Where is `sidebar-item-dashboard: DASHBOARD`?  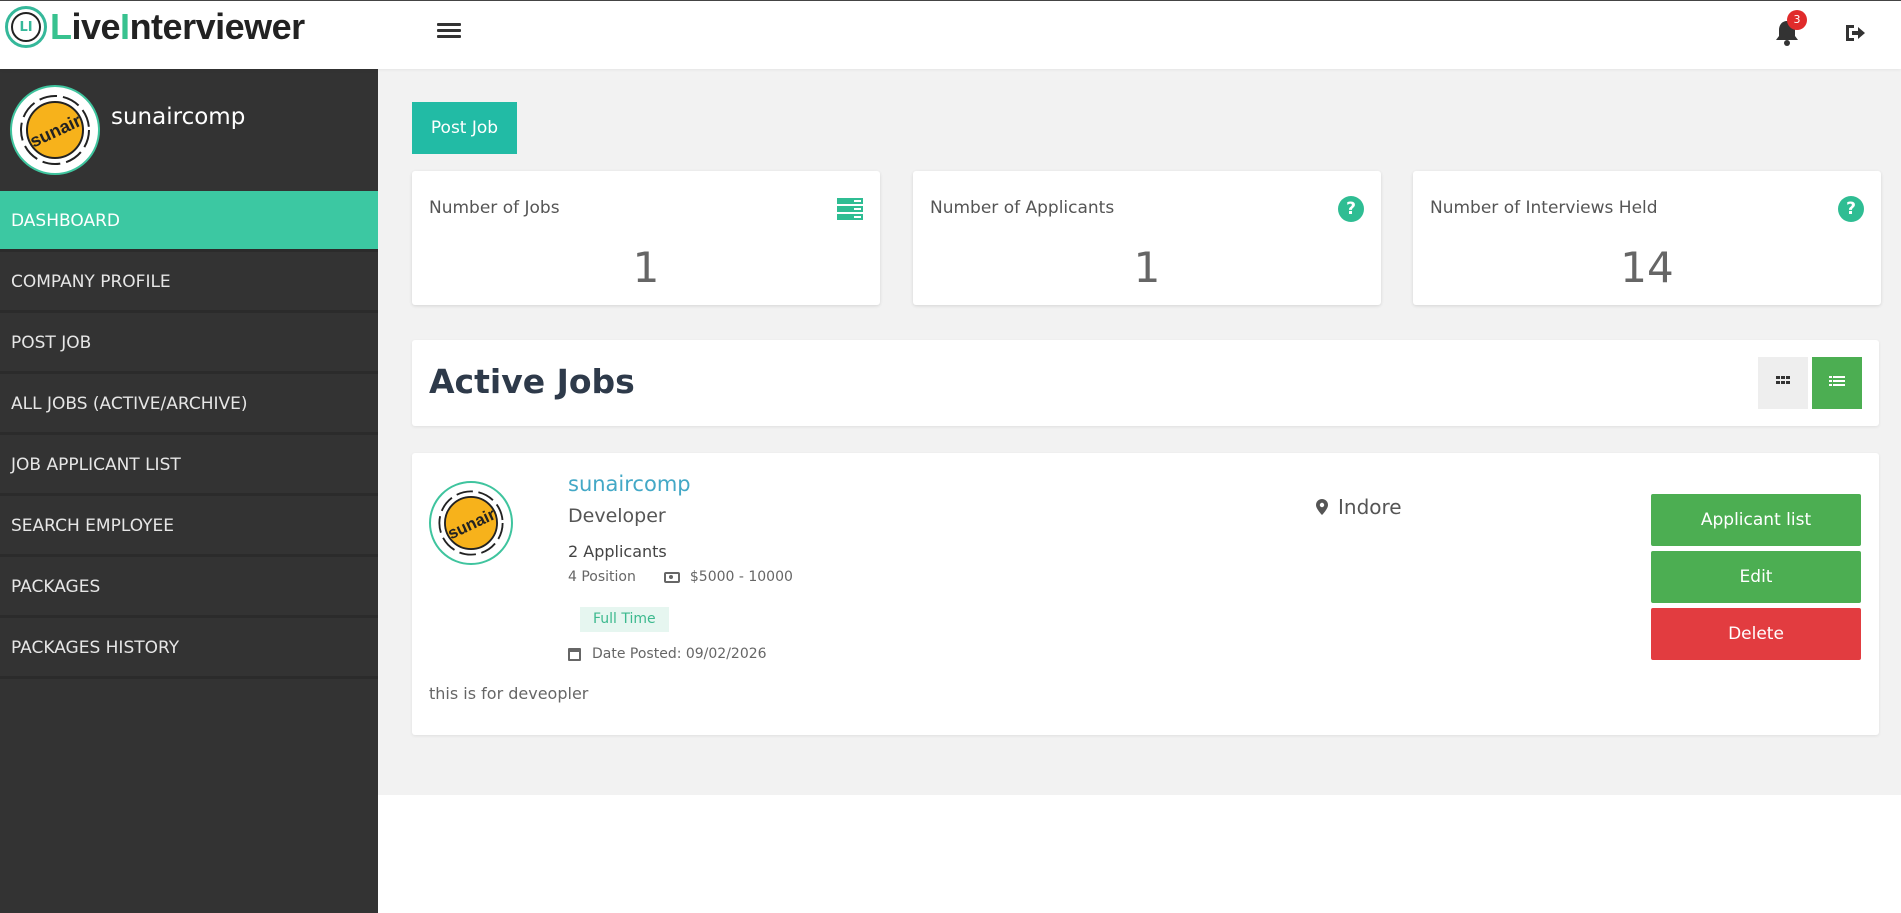 sidebar-item-dashboard: DASHBOARD is located at coordinates (189, 221).